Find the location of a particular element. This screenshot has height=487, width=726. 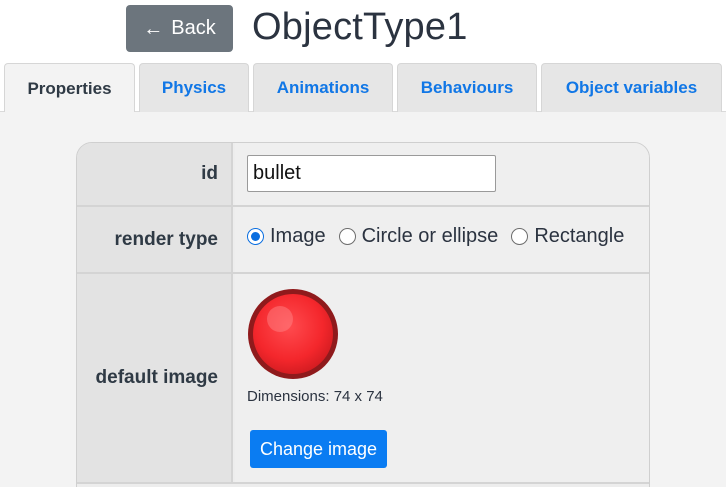

id-input is located at coordinates (371, 173).